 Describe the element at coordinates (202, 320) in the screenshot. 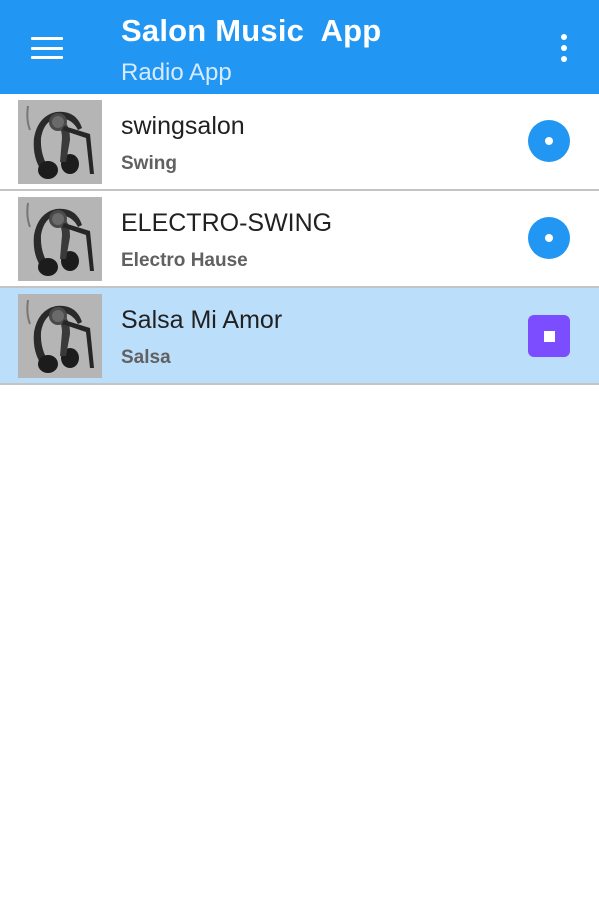

I see `station-name: Salsa Mi Amor` at that location.